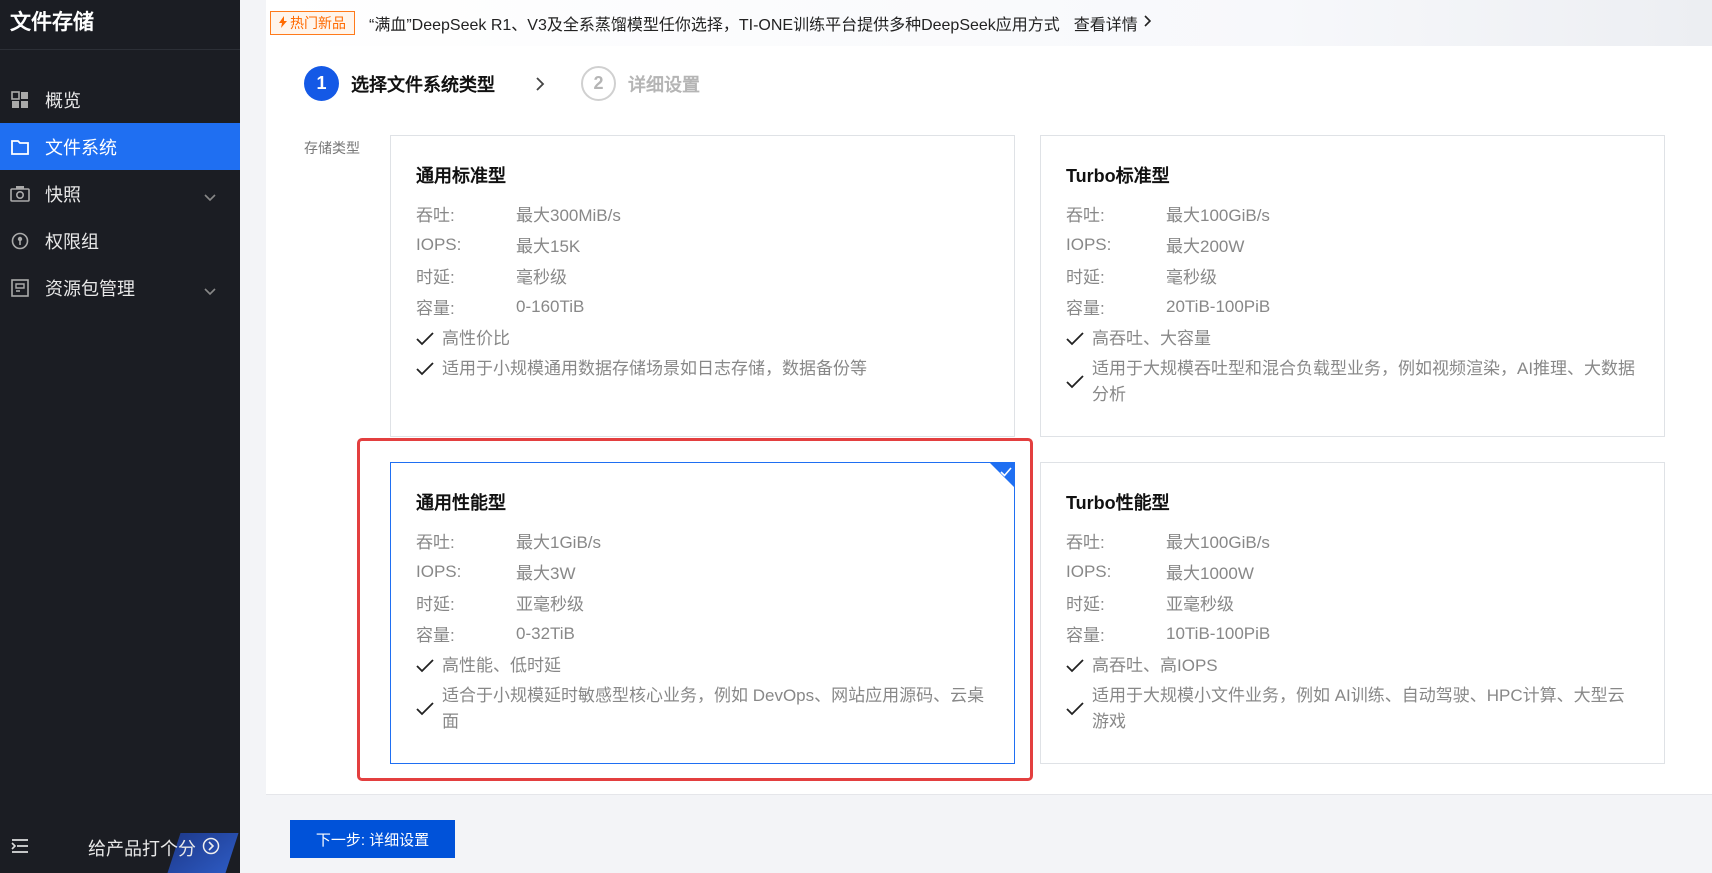 This screenshot has width=1712, height=873. I want to click on step-2-number: 2, so click(598, 83).